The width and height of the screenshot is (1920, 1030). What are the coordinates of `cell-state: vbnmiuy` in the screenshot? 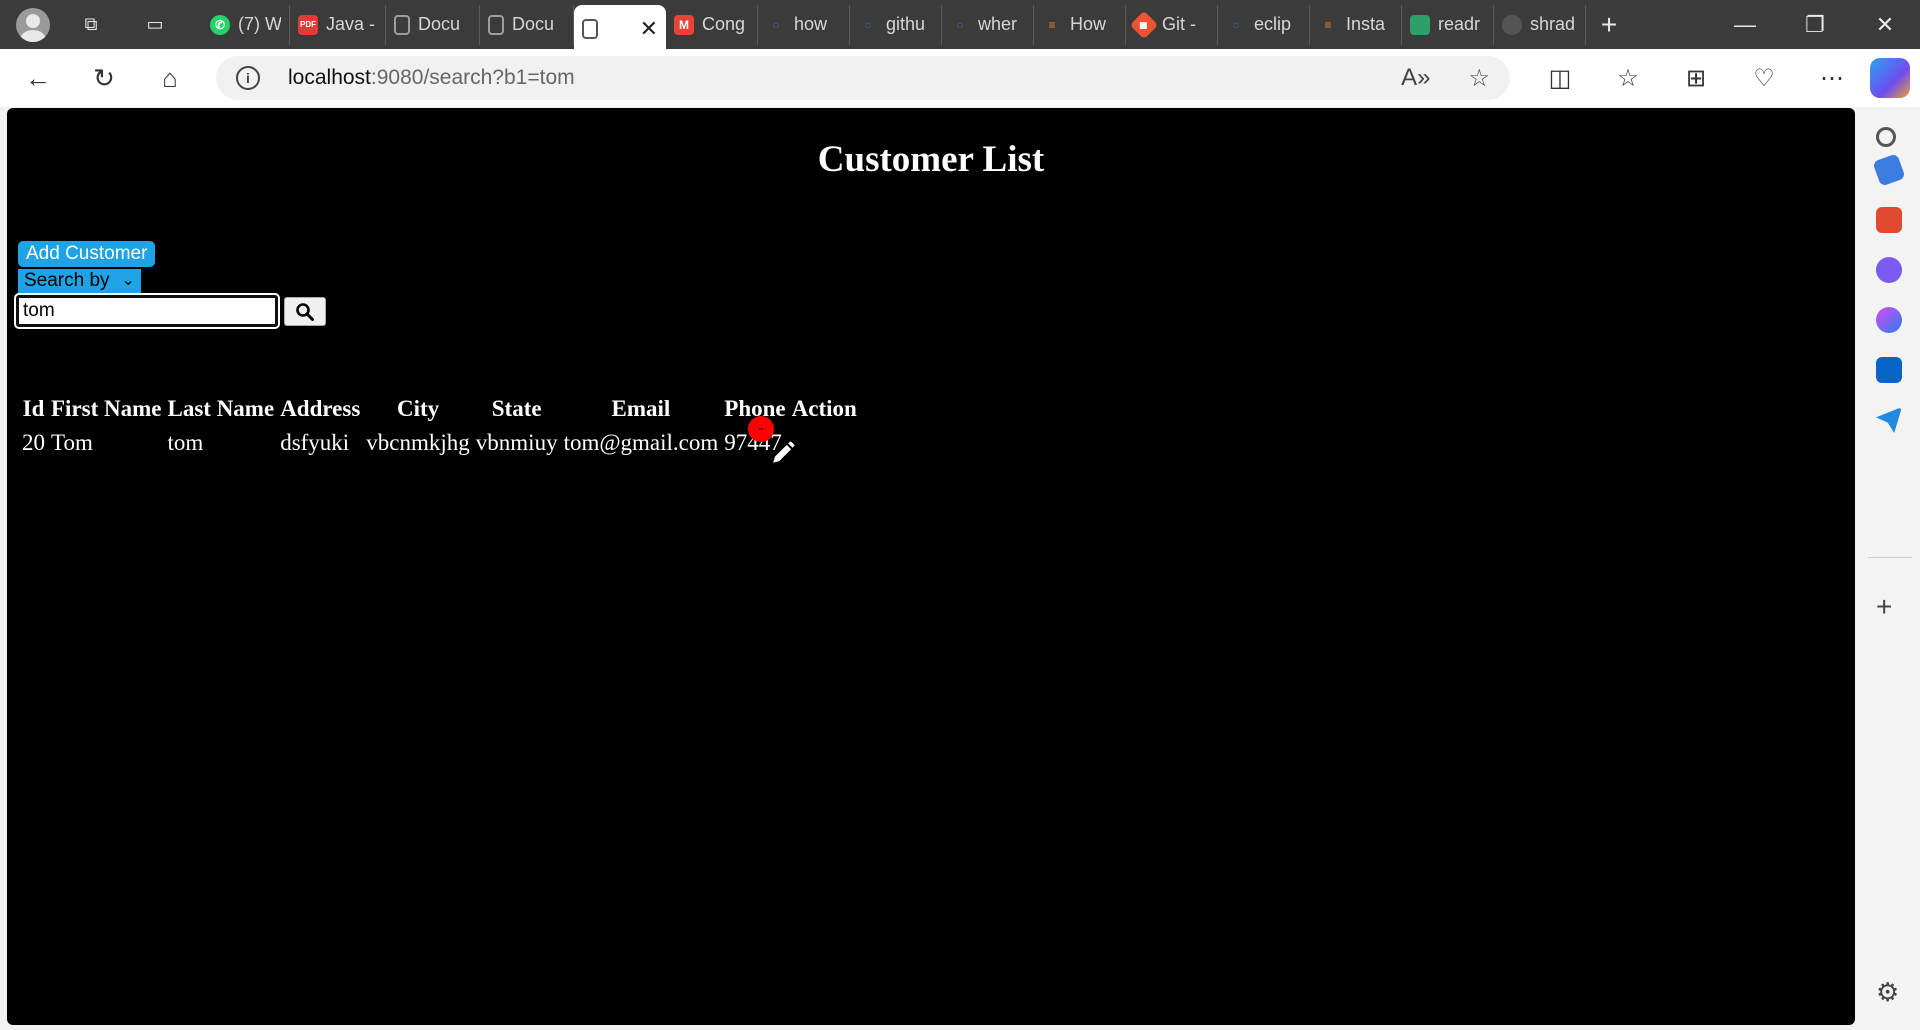 It's located at (516, 442).